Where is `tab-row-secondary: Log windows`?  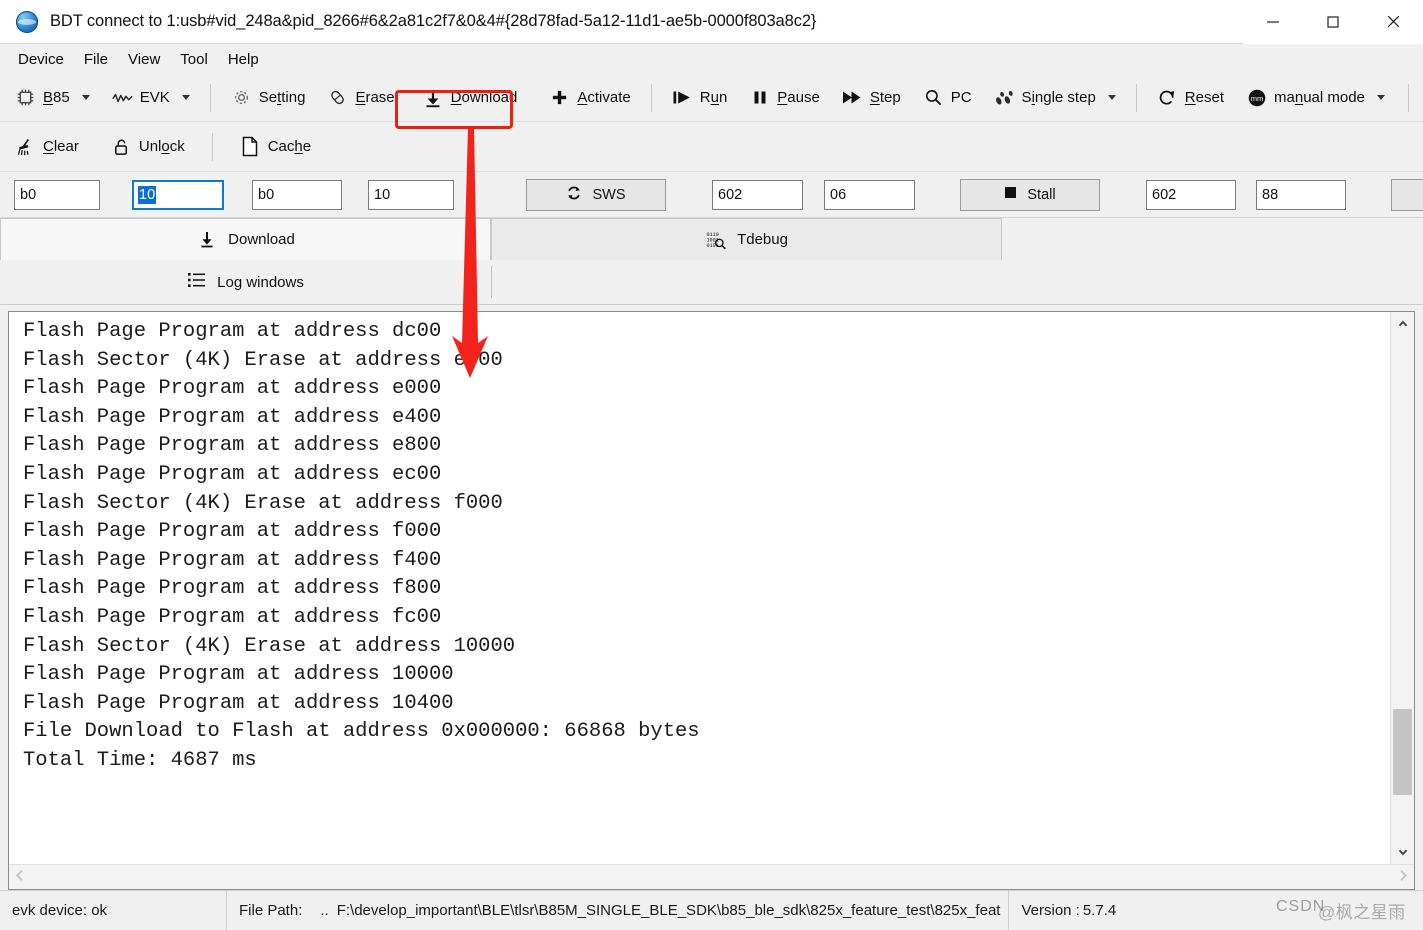 tab-row-secondary: Log windows is located at coordinates (711, 282).